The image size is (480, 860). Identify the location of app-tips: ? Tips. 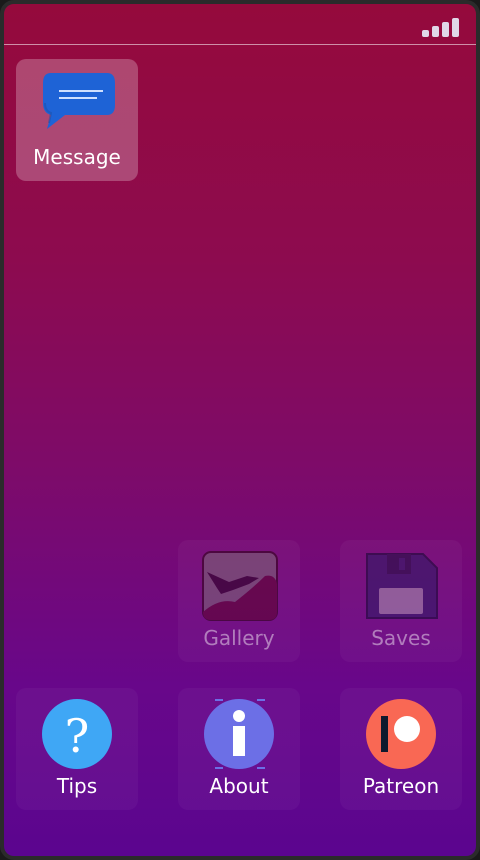
(77, 749).